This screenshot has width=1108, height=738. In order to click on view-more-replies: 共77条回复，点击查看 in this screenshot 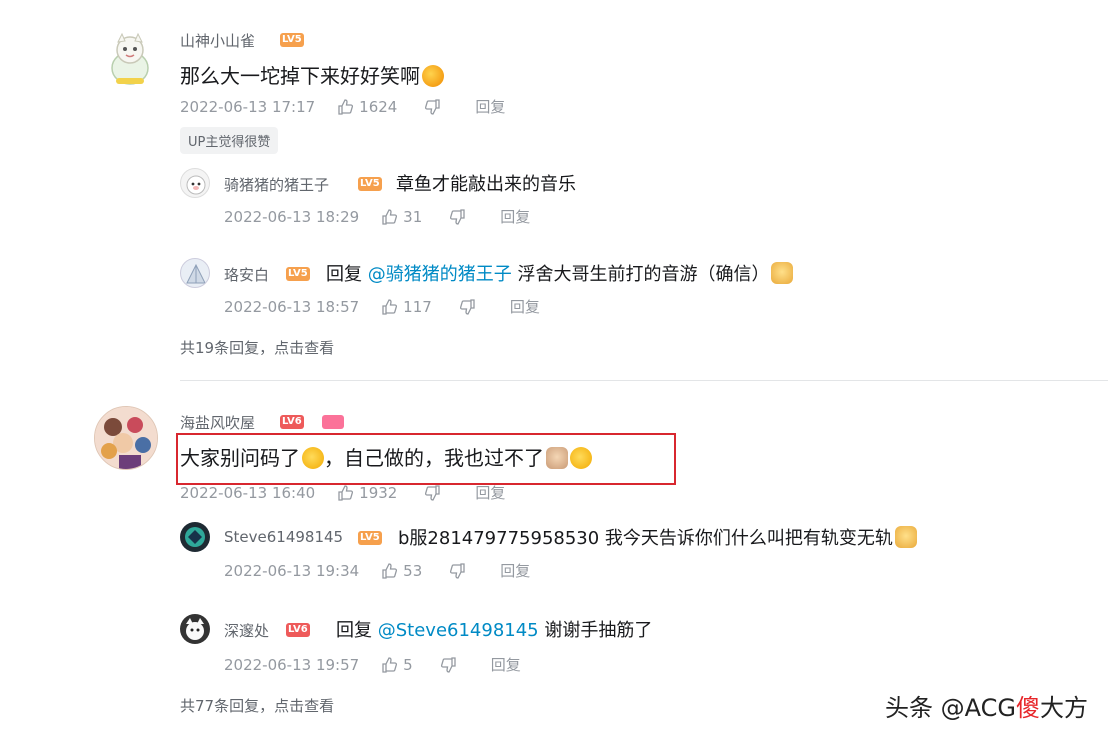, I will do `click(257, 705)`.